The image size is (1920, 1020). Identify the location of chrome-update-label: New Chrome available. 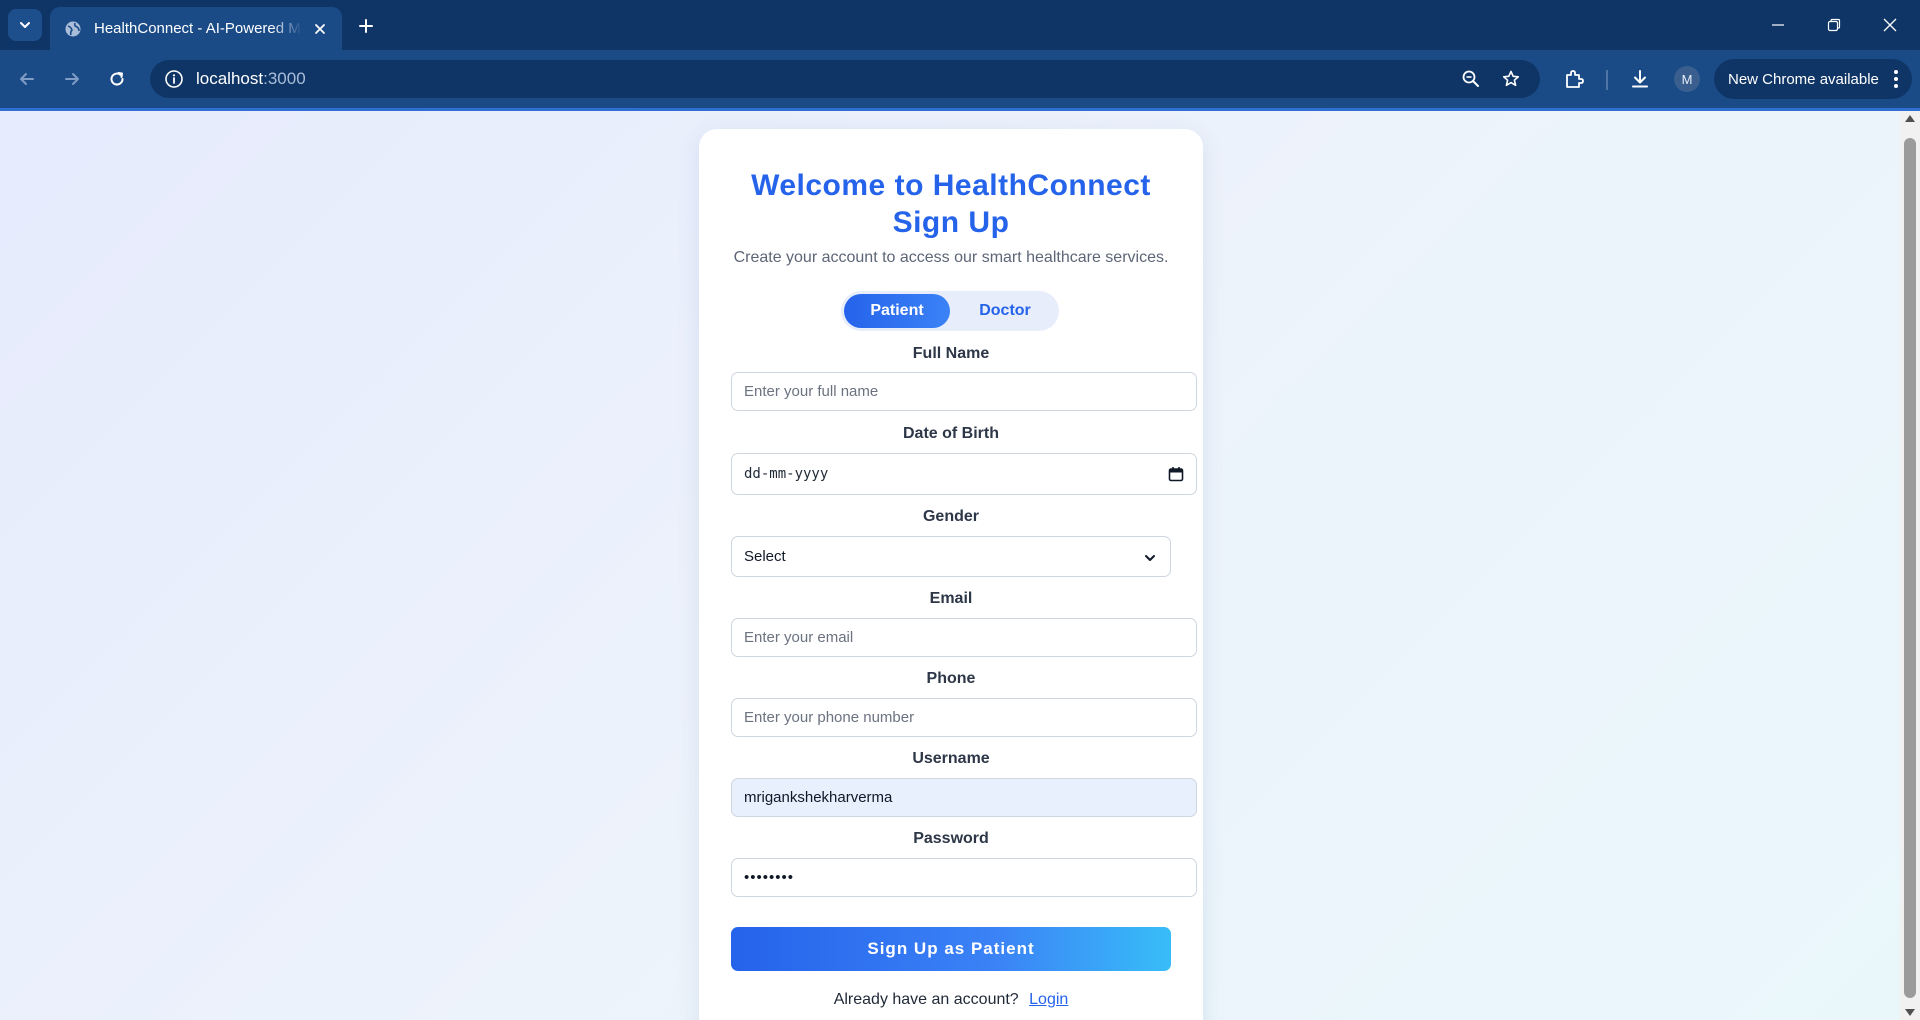
(1803, 79).